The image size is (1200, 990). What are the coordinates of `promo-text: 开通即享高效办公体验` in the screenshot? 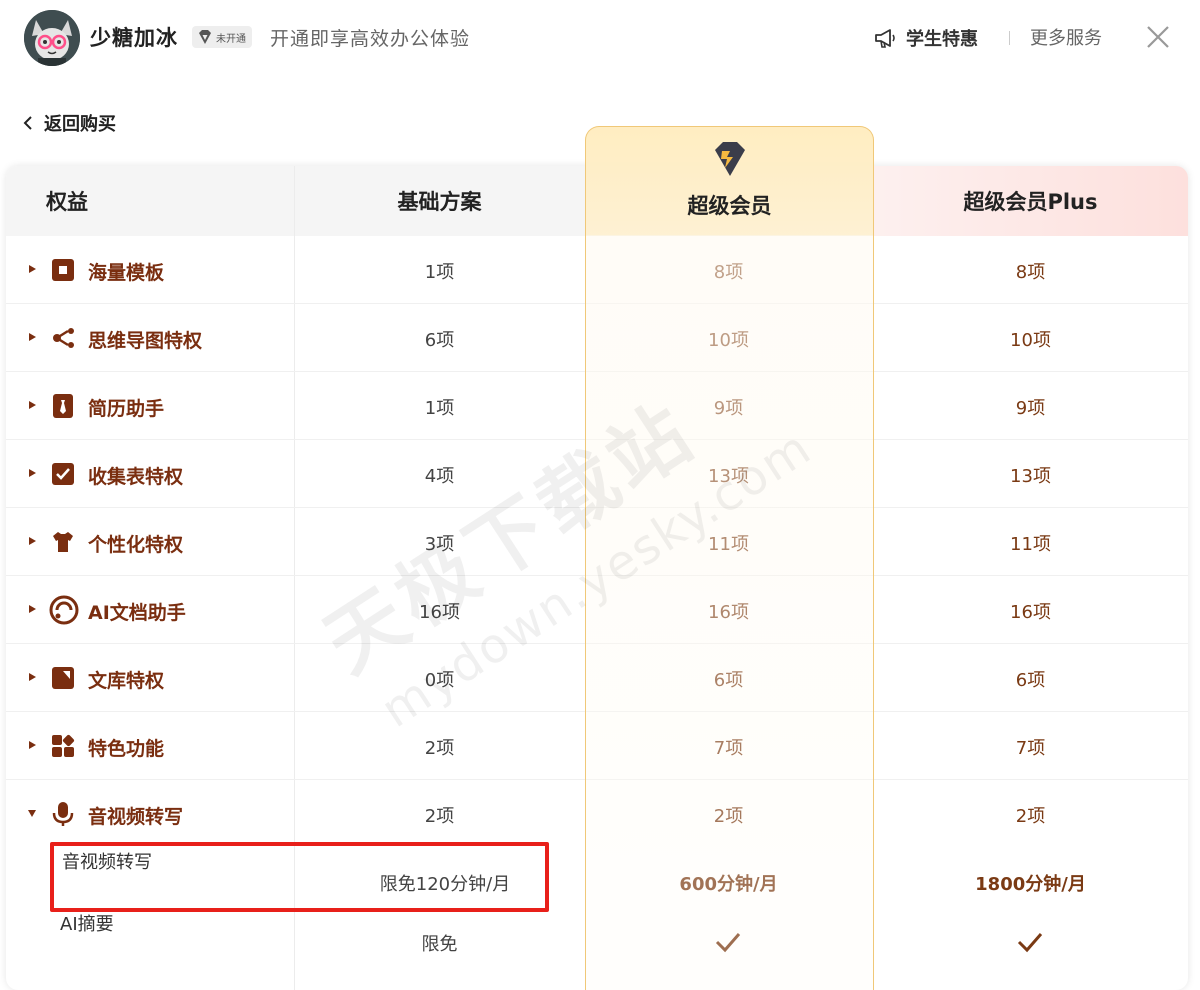 It's located at (370, 39).